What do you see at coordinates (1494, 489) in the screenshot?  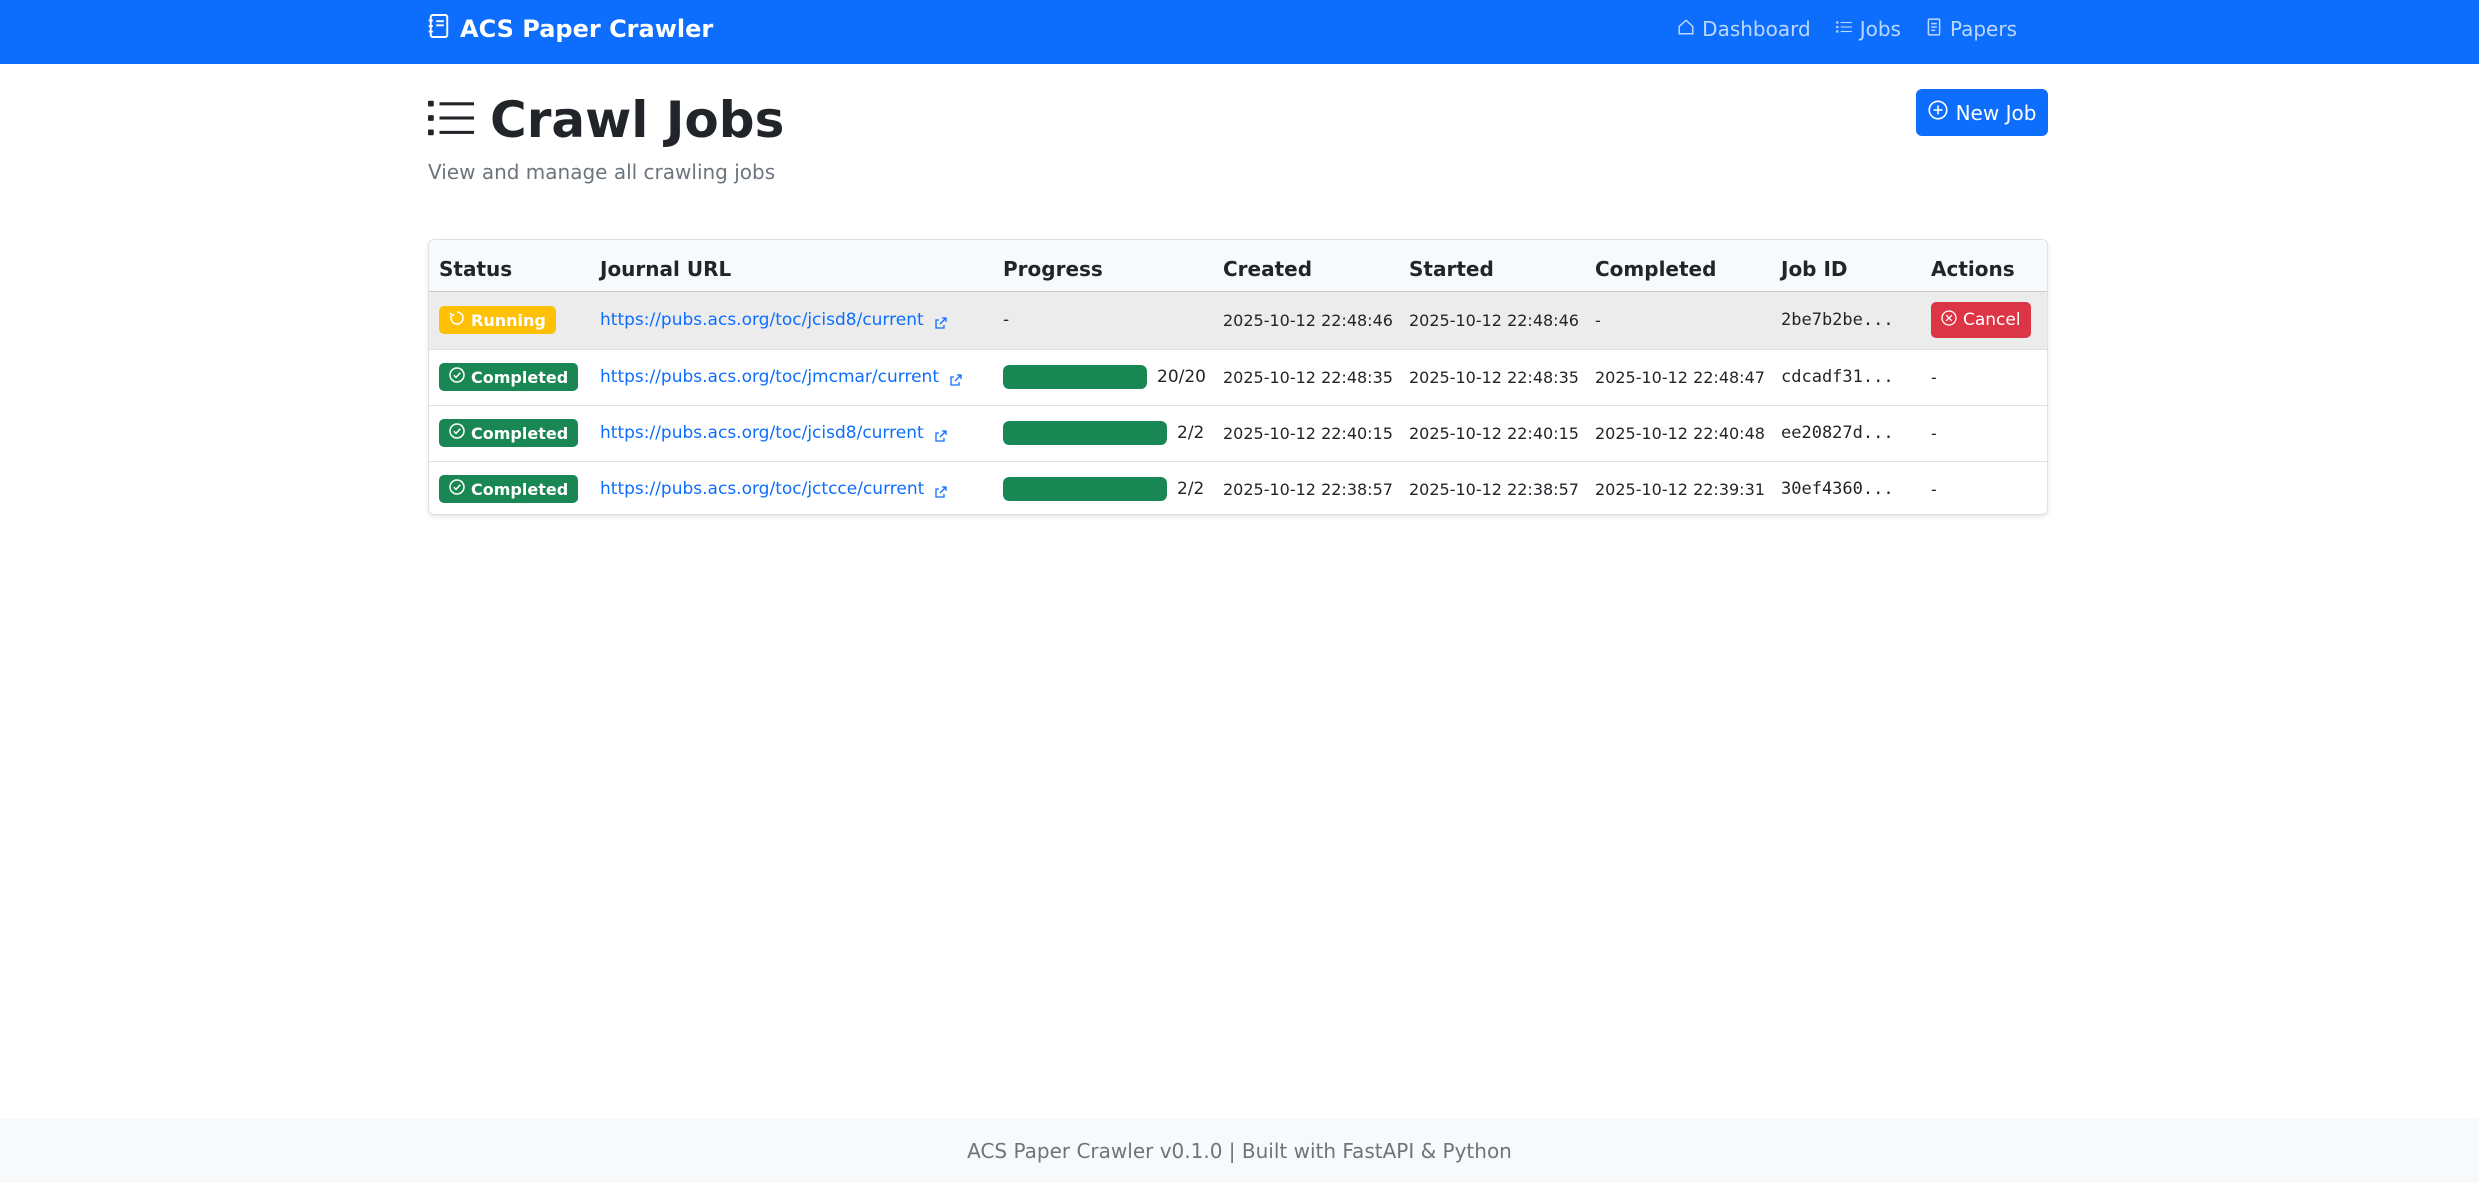 I see `started-cell: 2025-10-12 22:38:57` at bounding box center [1494, 489].